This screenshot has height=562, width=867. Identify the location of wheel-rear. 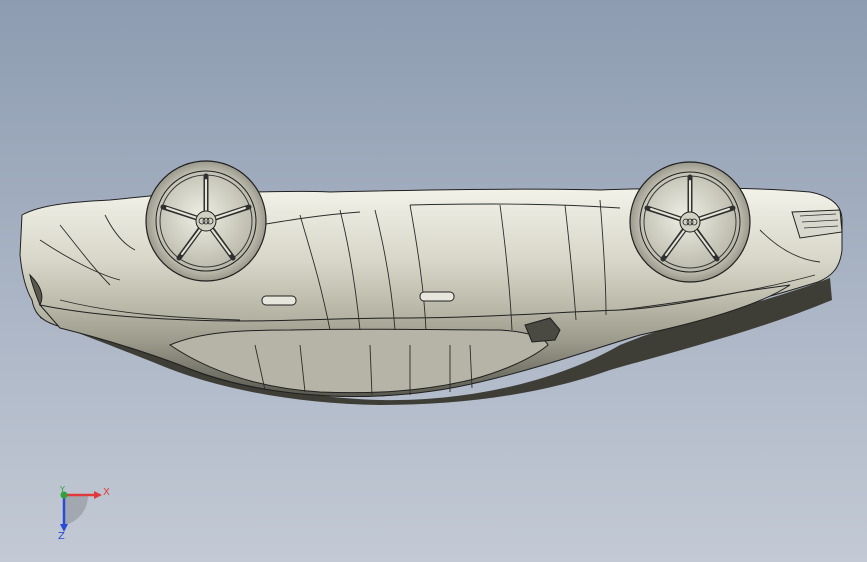
(690, 222).